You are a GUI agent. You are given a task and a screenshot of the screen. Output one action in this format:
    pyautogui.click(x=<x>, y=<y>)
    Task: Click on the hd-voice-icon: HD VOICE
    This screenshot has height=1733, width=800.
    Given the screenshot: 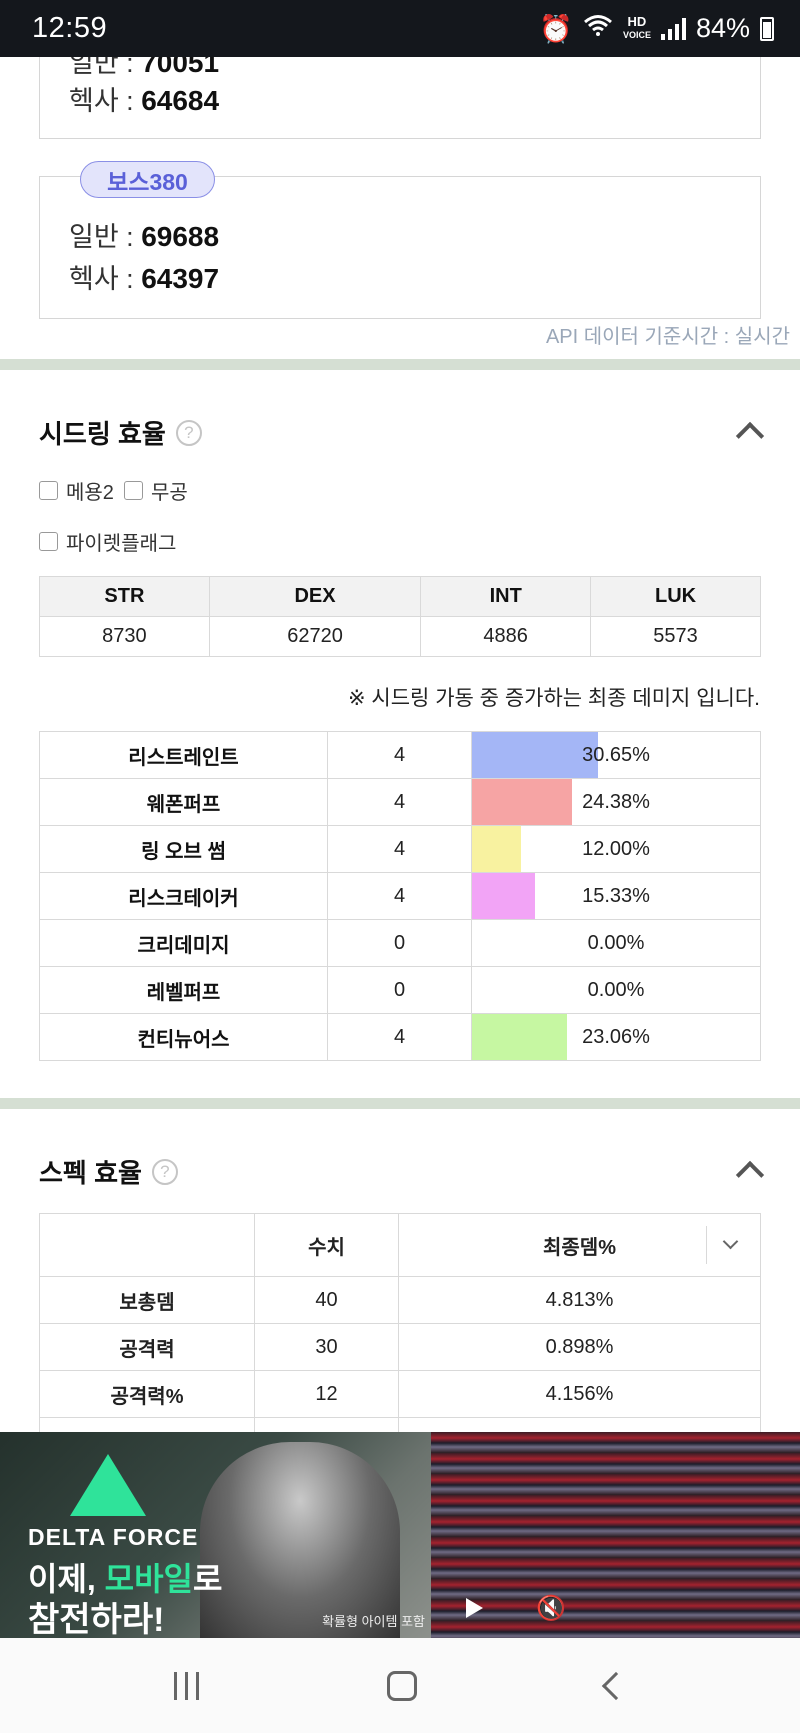 What is the action you would take?
    pyautogui.click(x=636, y=27)
    